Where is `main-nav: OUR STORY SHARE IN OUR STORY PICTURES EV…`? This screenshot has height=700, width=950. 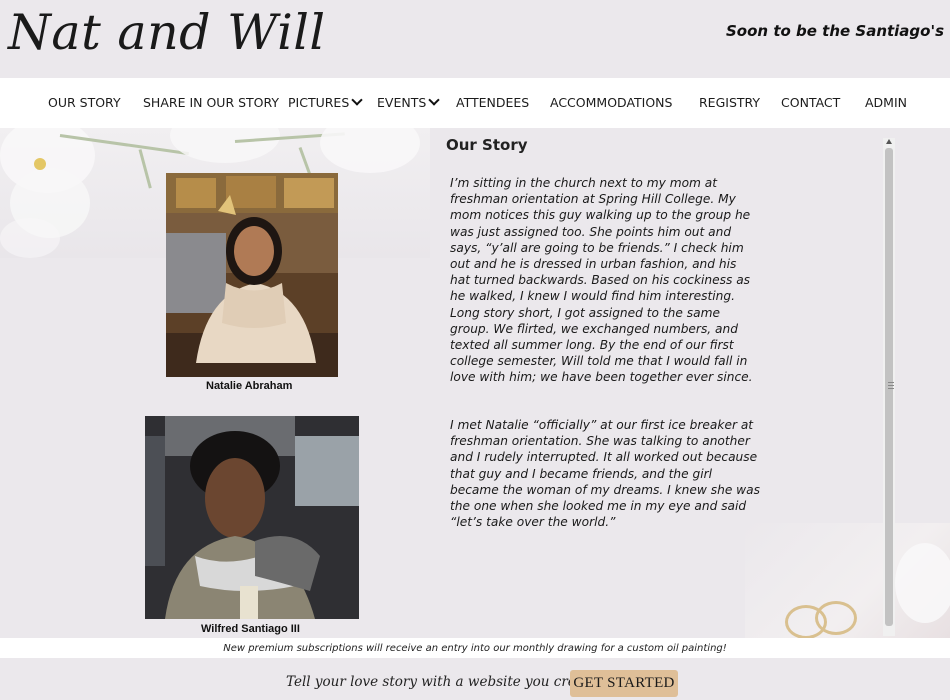
main-nav: OUR STORY SHARE IN OUR STORY PICTURES EV… is located at coordinates (475, 103).